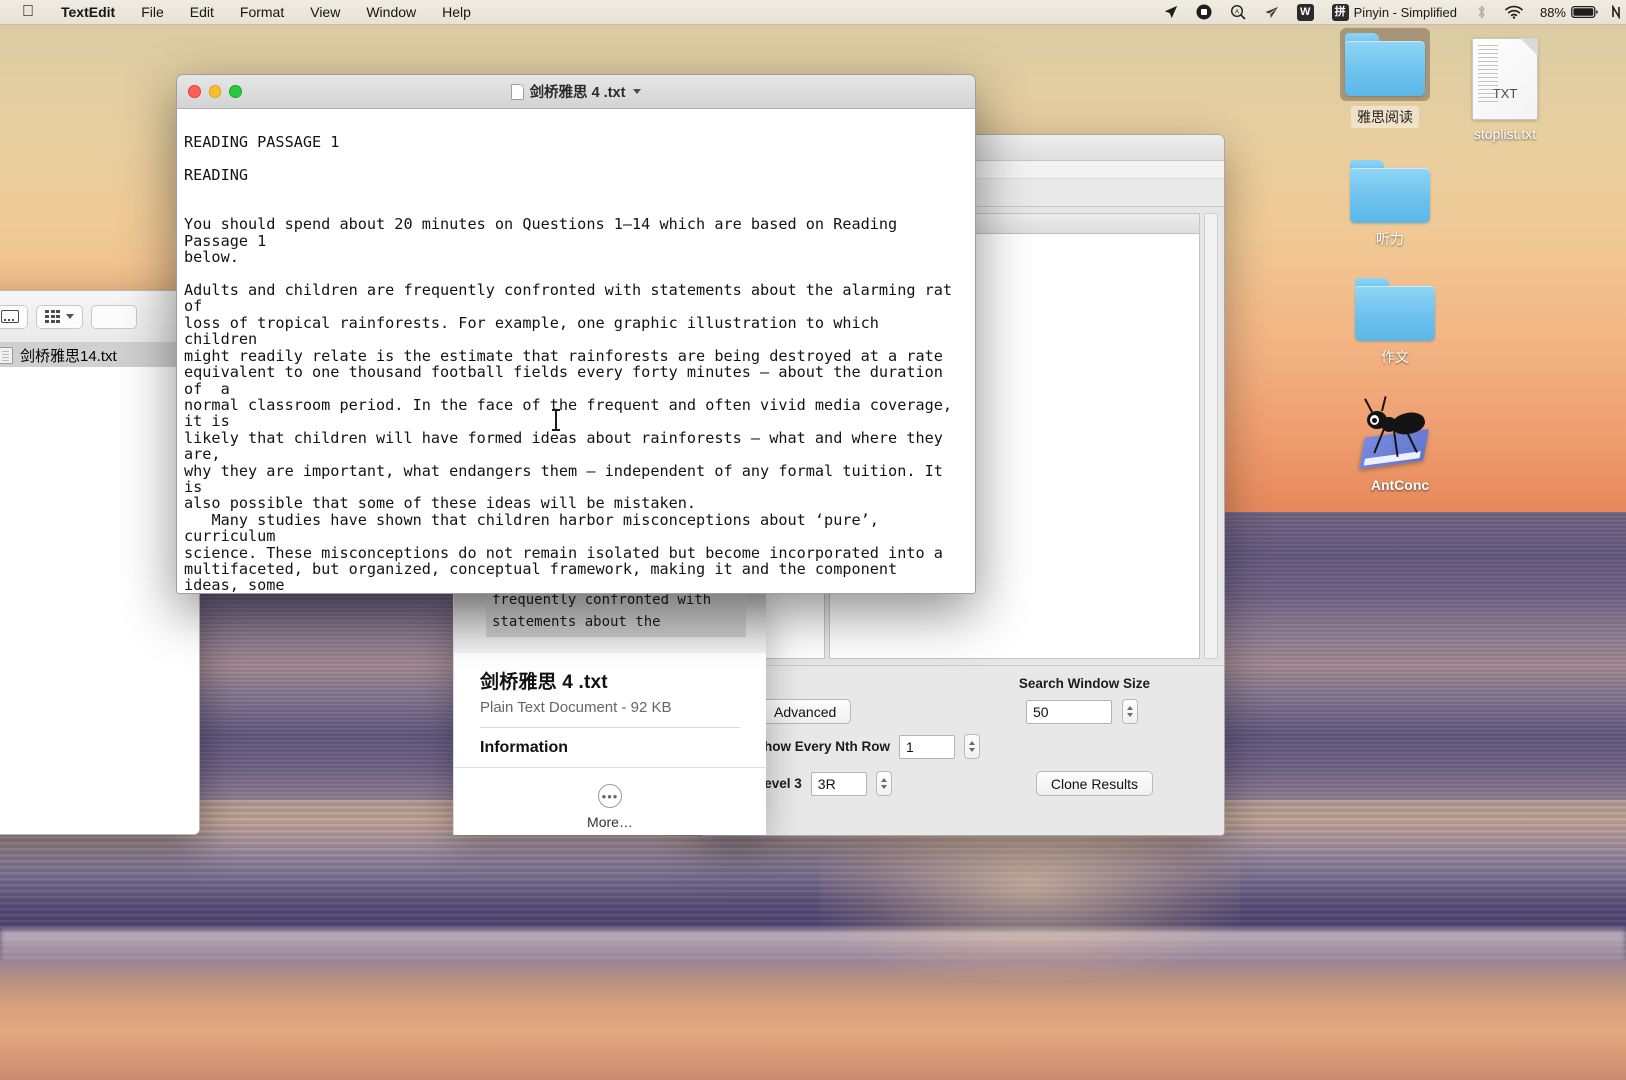  I want to click on wps-glyph: W, so click(1305, 12).